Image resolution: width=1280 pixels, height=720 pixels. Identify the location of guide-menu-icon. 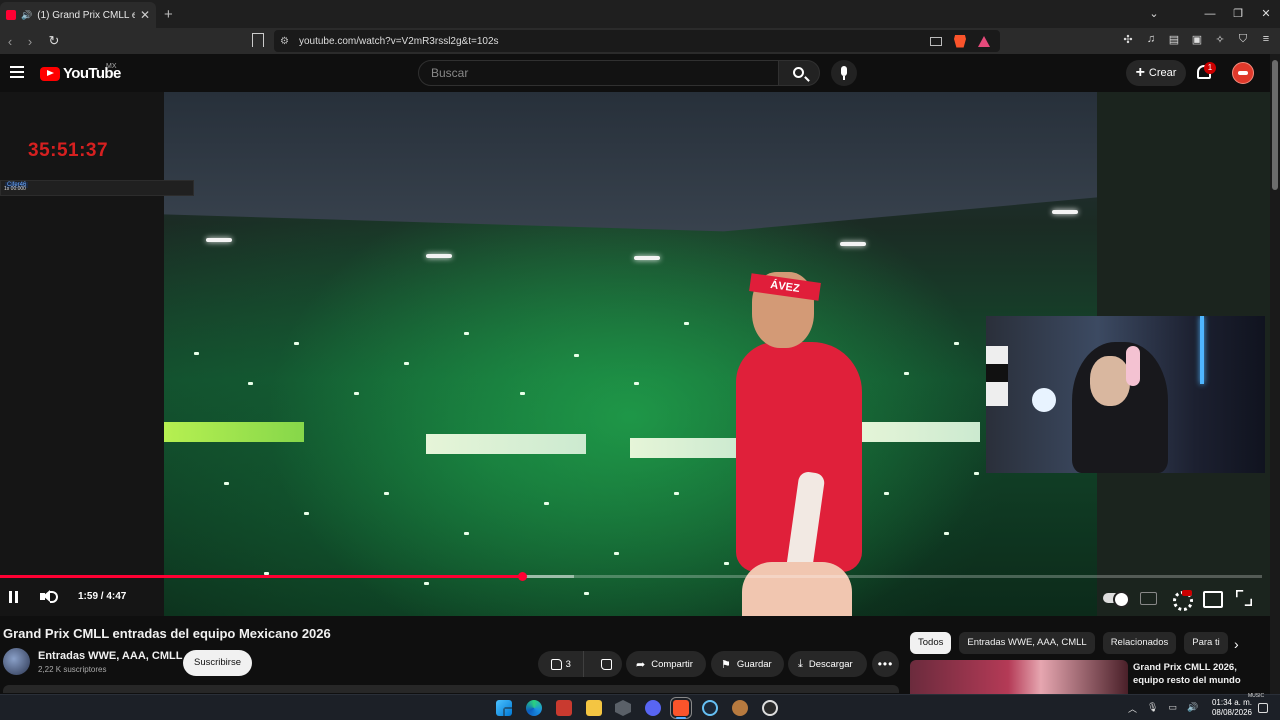
(17, 72).